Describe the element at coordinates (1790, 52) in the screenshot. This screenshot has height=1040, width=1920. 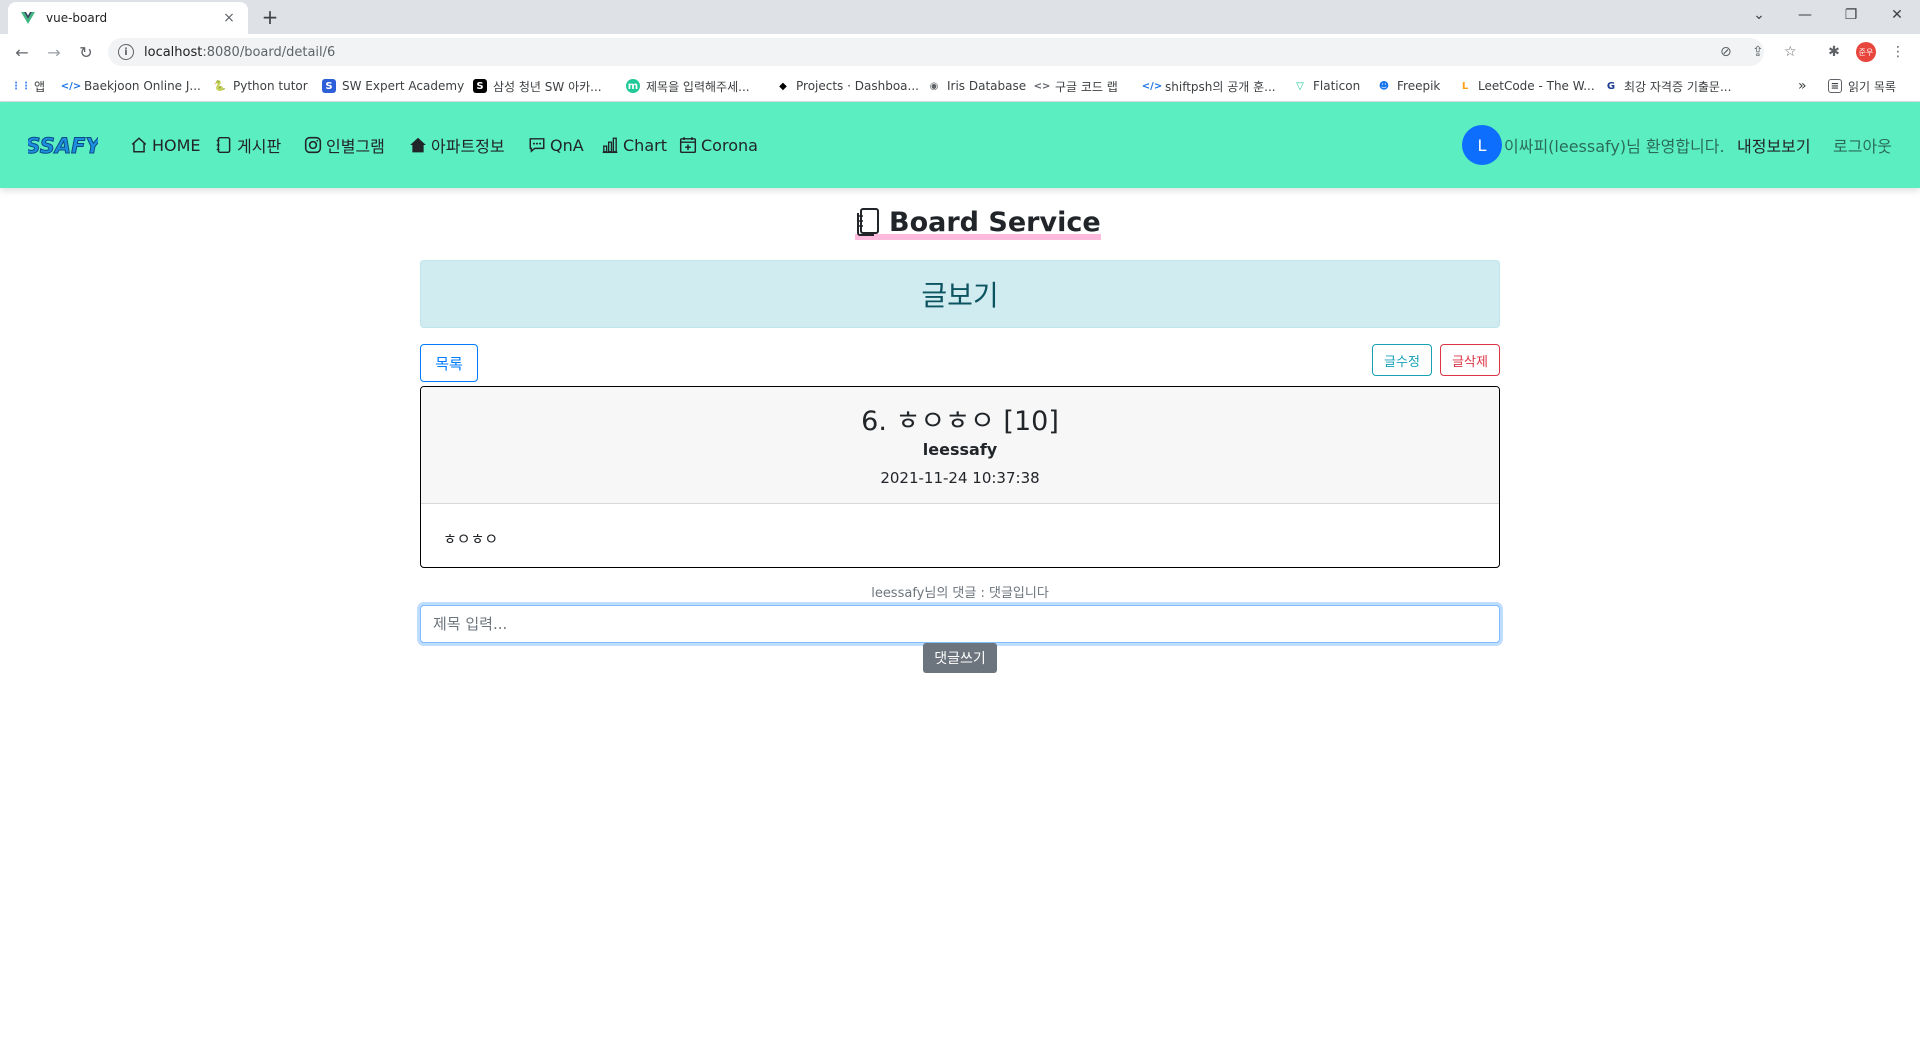
I see `star-icon: ☆` at that location.